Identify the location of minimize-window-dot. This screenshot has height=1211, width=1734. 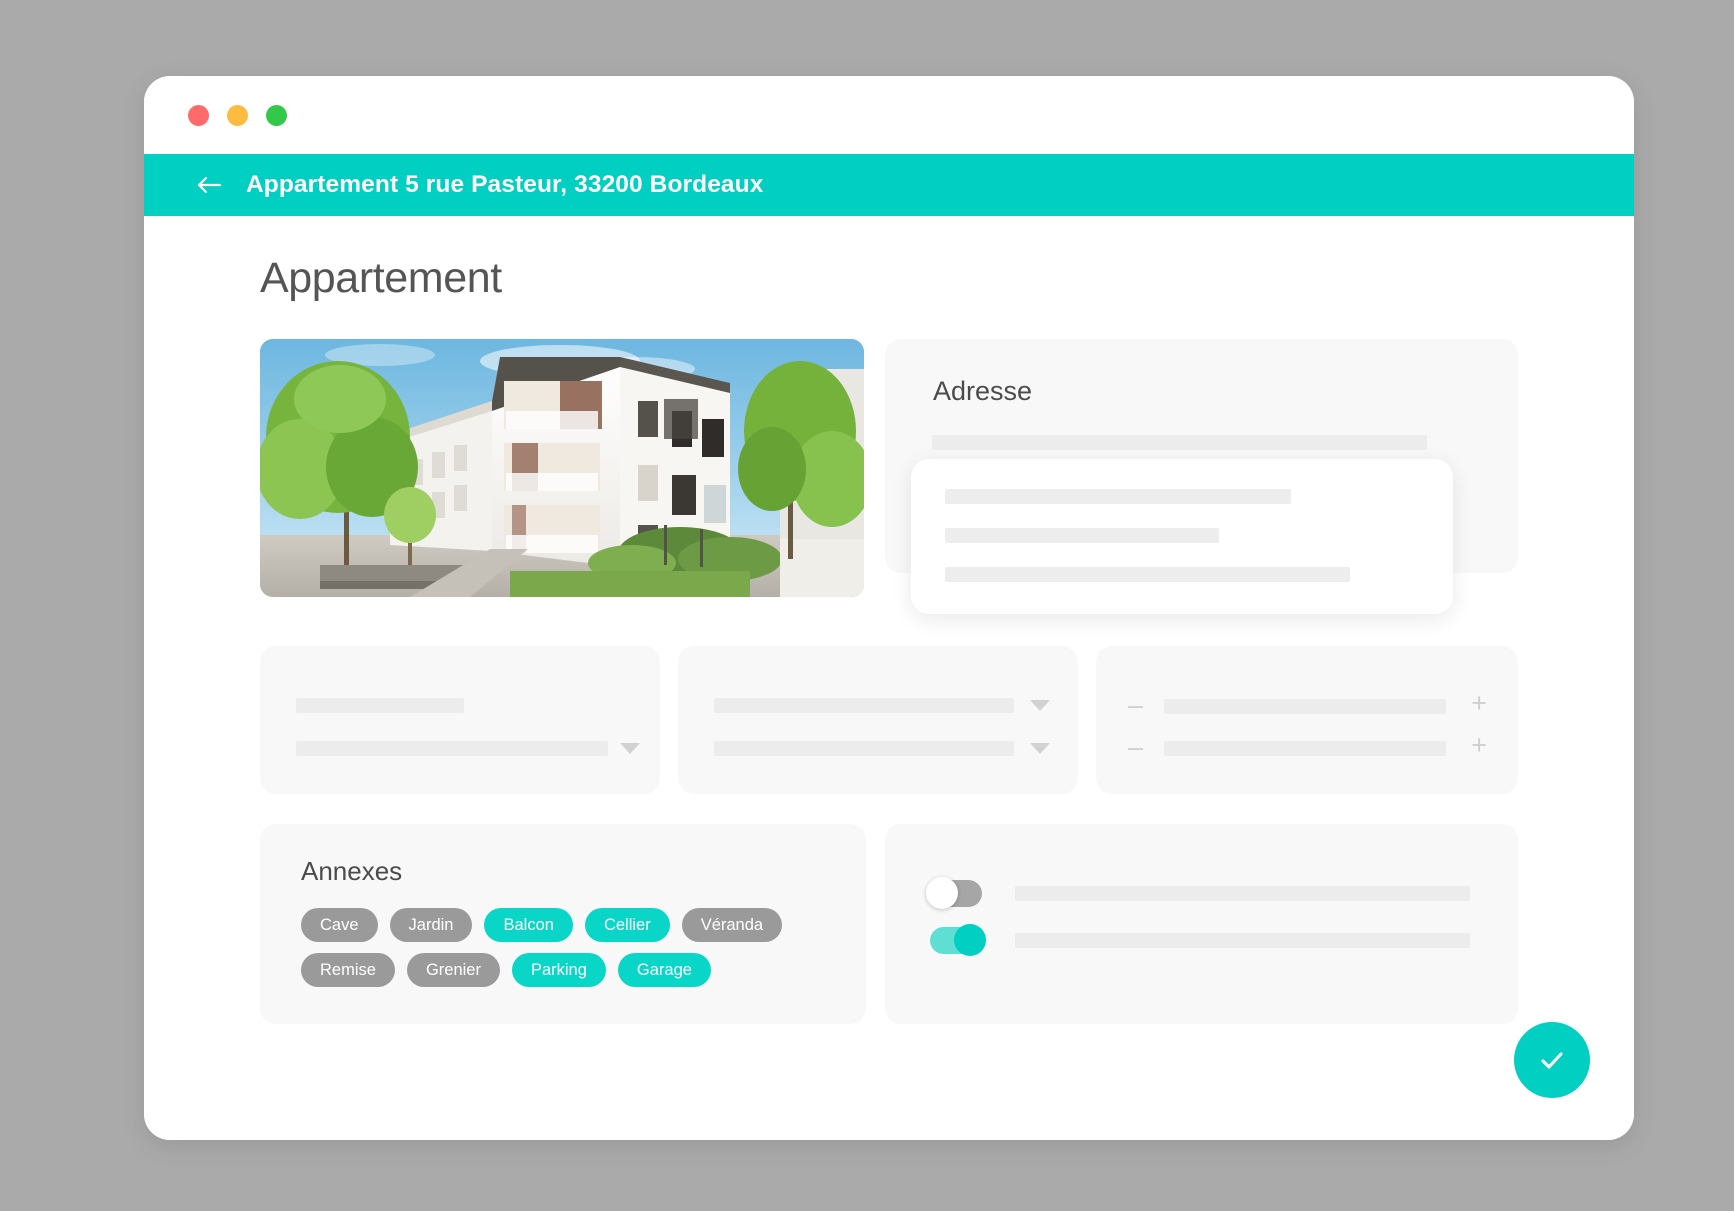
(237, 115).